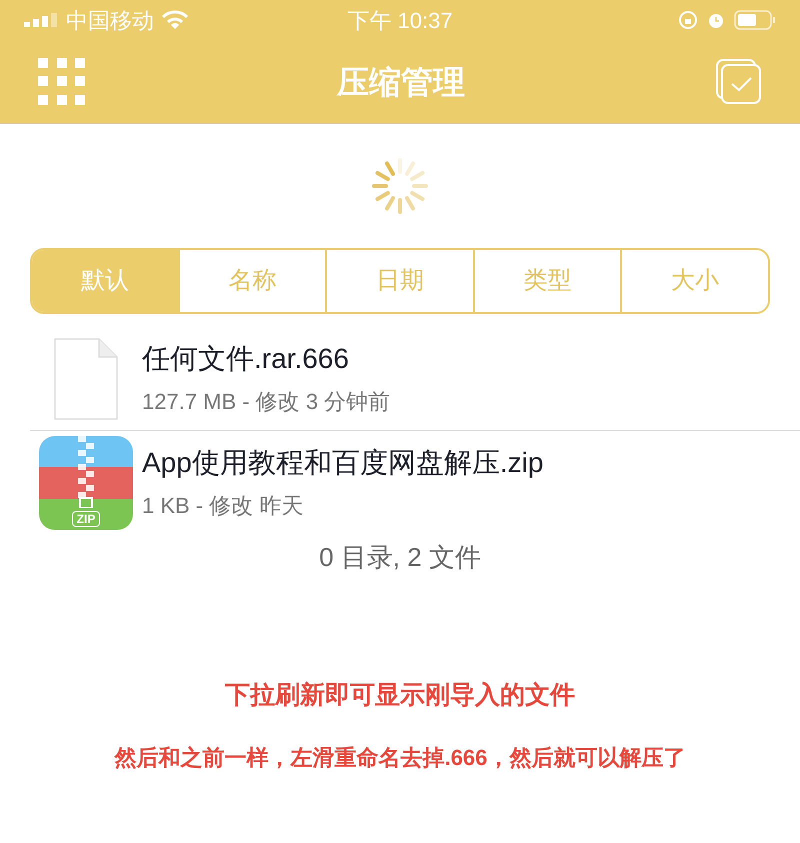 The height and width of the screenshot is (843, 800). Describe the element at coordinates (105, 281) in the screenshot. I see `sort-tab: 默认` at that location.